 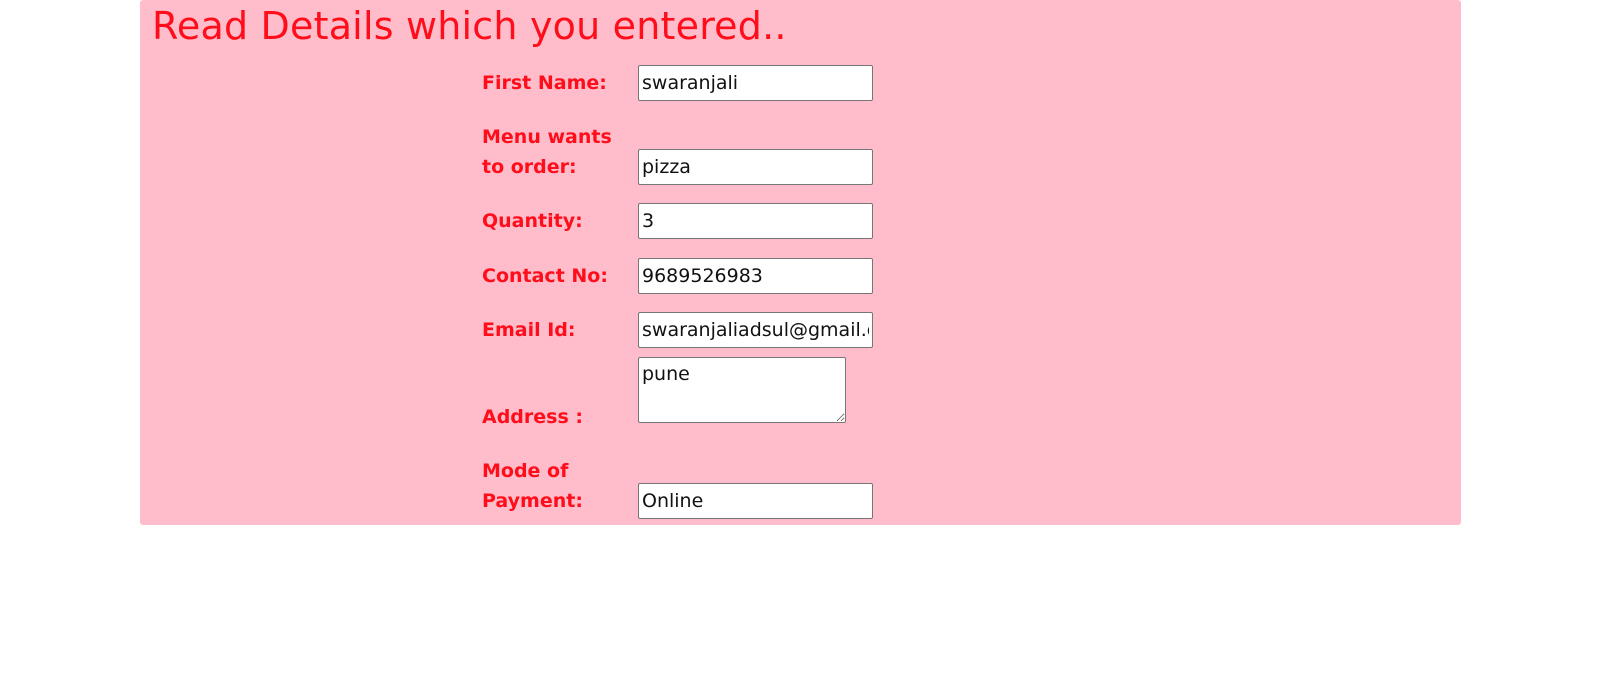 What do you see at coordinates (532, 501) in the screenshot?
I see `payment-label-line2: Payment:` at bounding box center [532, 501].